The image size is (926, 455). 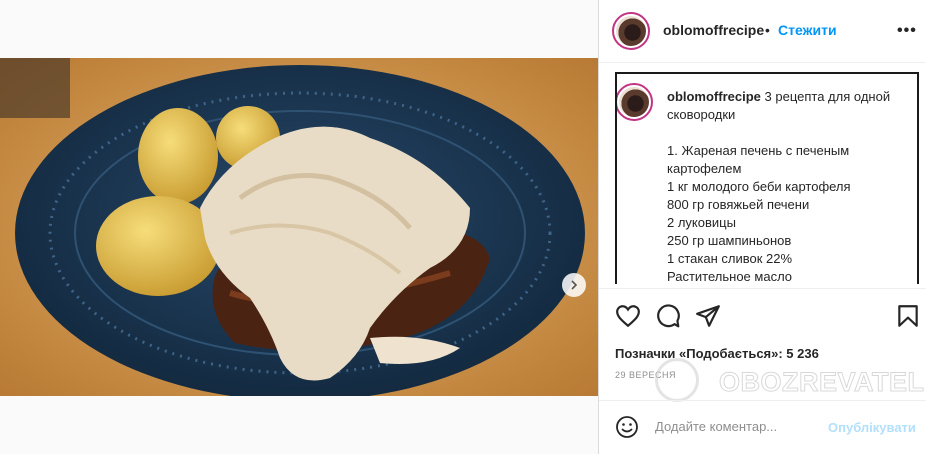 I want to click on follow-button: Стежити, so click(x=807, y=30).